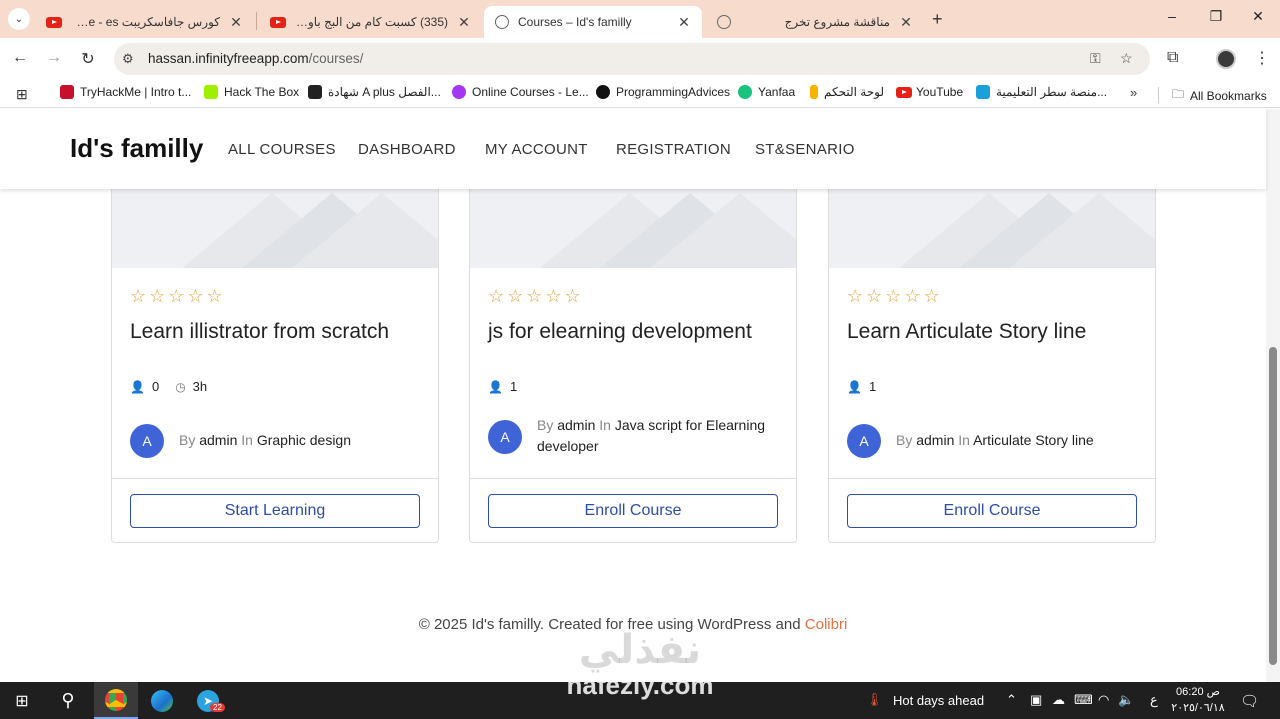 The width and height of the screenshot is (1280, 719). Describe the element at coordinates (1249, 701) in the screenshot. I see `notifications-icon: 🗨` at that location.